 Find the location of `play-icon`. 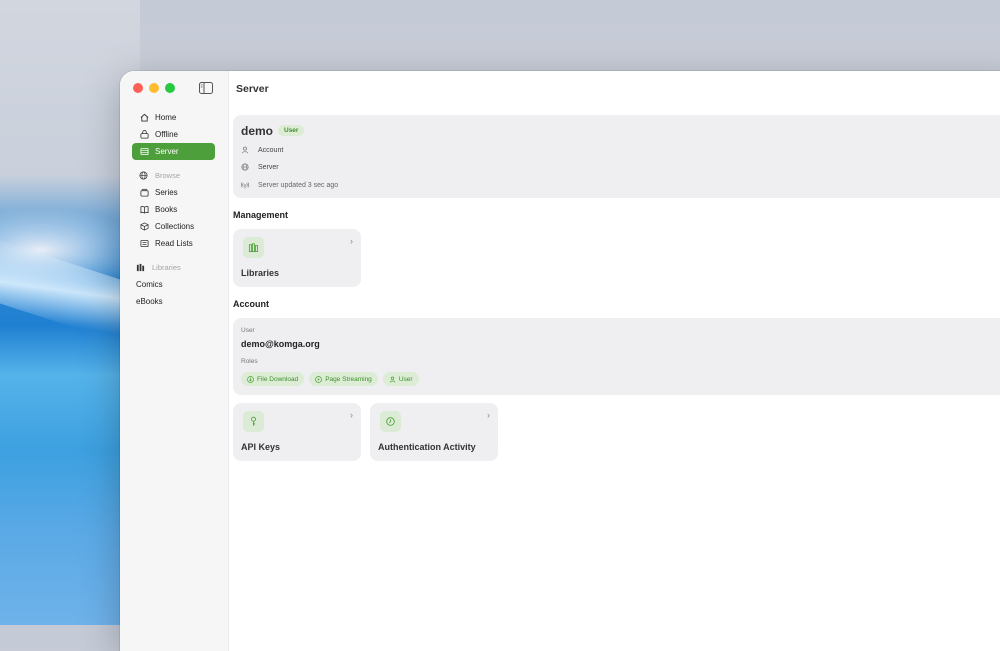

play-icon is located at coordinates (319, 379).